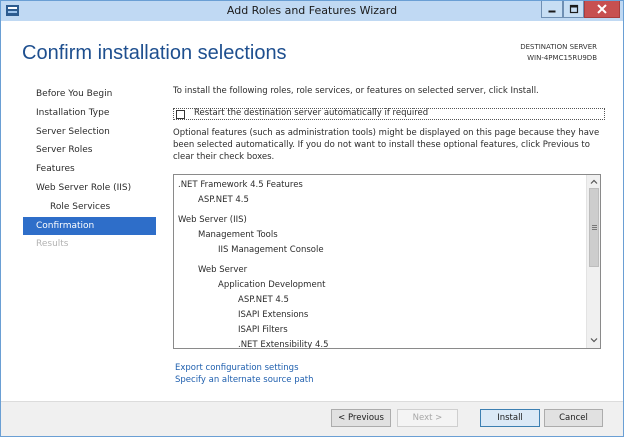 The width and height of the screenshot is (624, 437). What do you see at coordinates (510, 418) in the screenshot?
I see `install-button: Install` at bounding box center [510, 418].